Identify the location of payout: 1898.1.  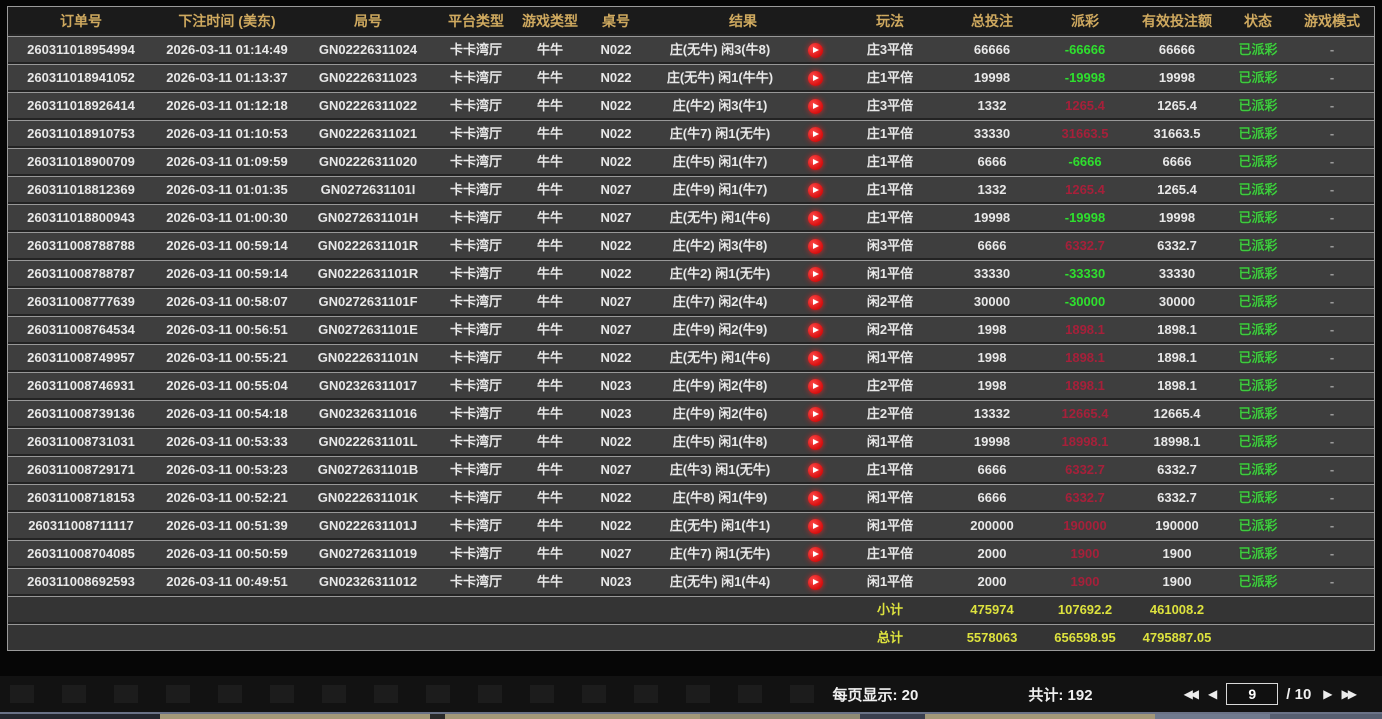
(1085, 329).